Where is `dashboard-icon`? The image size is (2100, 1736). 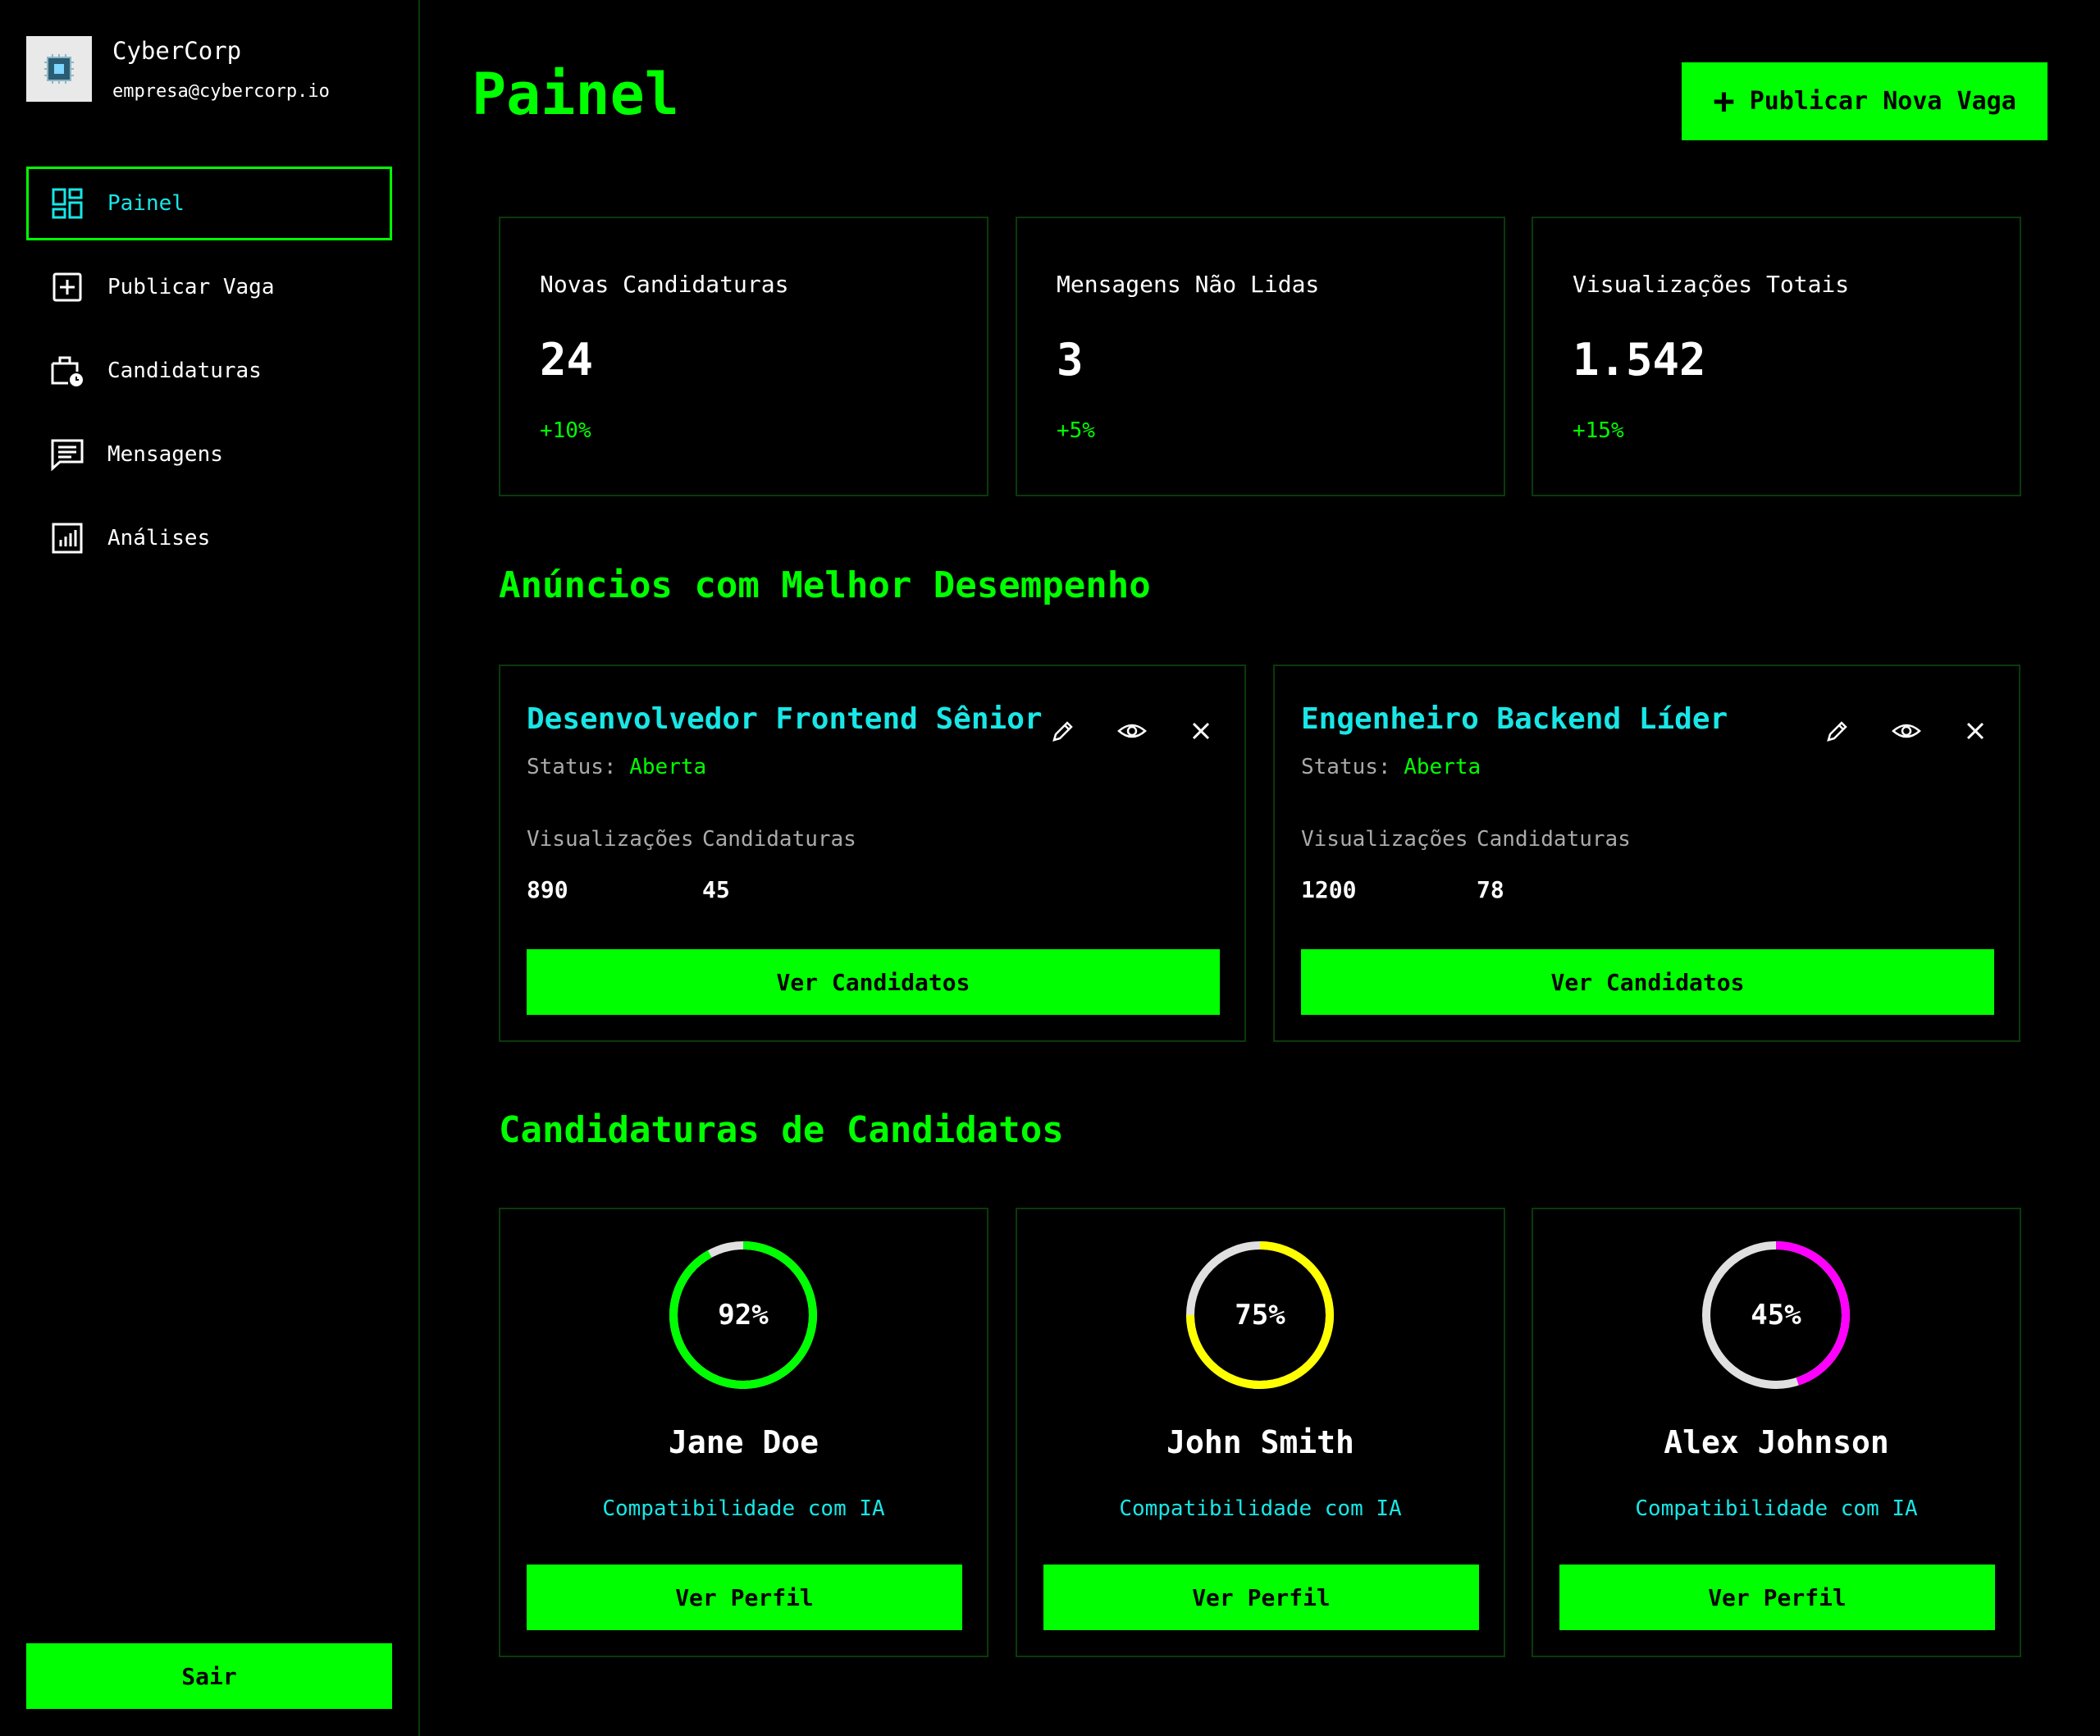
dashboard-icon is located at coordinates (67, 203).